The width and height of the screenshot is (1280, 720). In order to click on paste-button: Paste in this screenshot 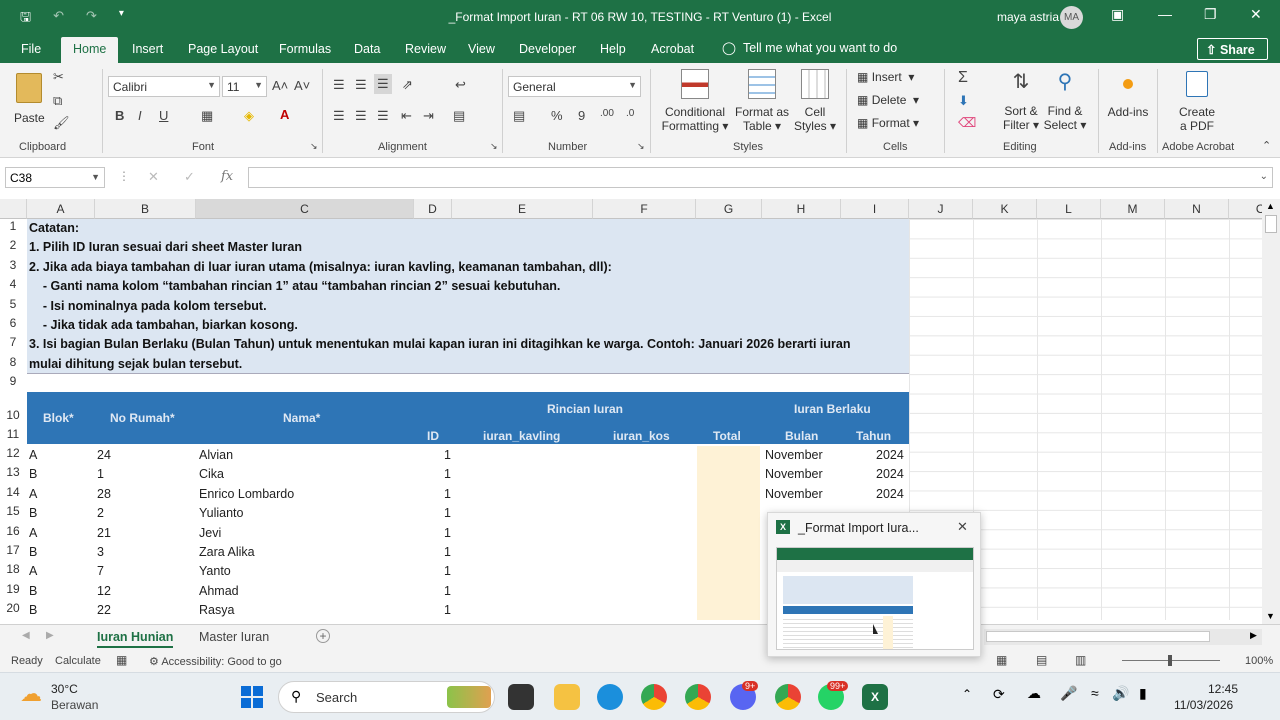, I will do `click(29, 101)`.